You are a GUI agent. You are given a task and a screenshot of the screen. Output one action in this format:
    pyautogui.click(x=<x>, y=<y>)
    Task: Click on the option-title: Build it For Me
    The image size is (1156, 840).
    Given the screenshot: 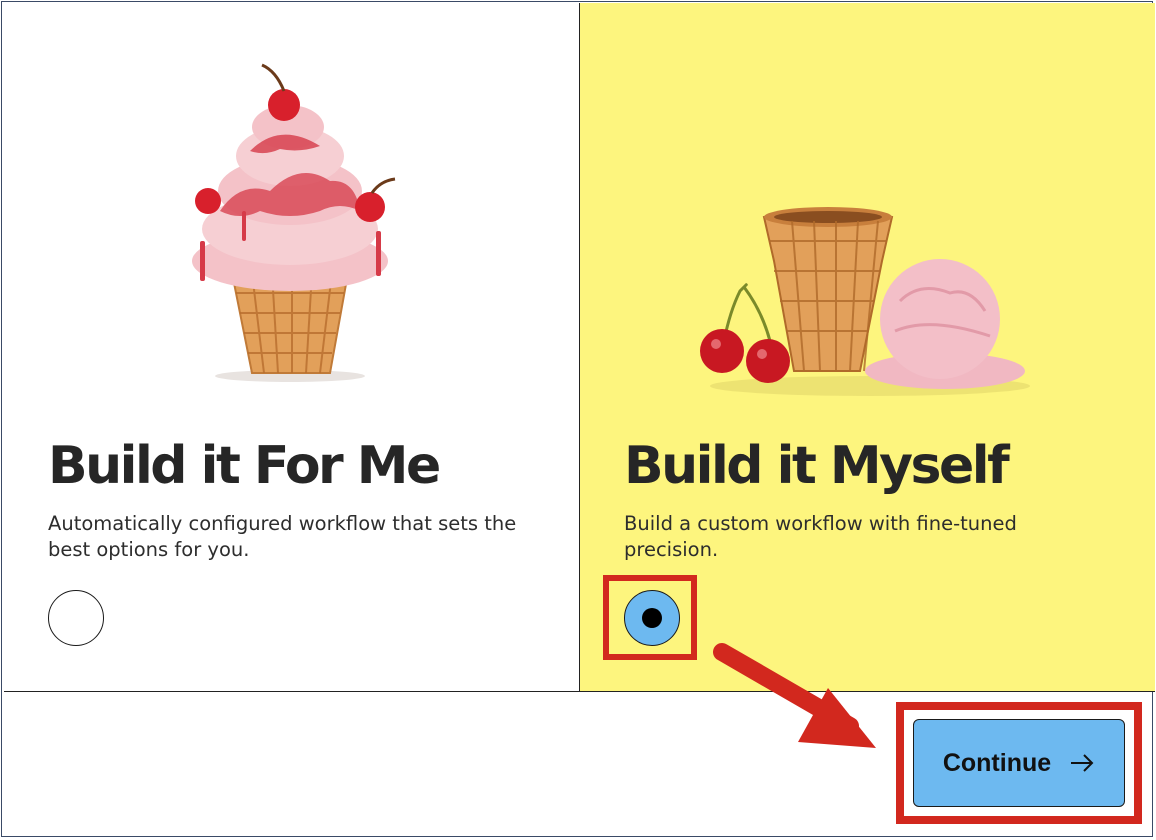 What is the action you would take?
    pyautogui.click(x=244, y=466)
    